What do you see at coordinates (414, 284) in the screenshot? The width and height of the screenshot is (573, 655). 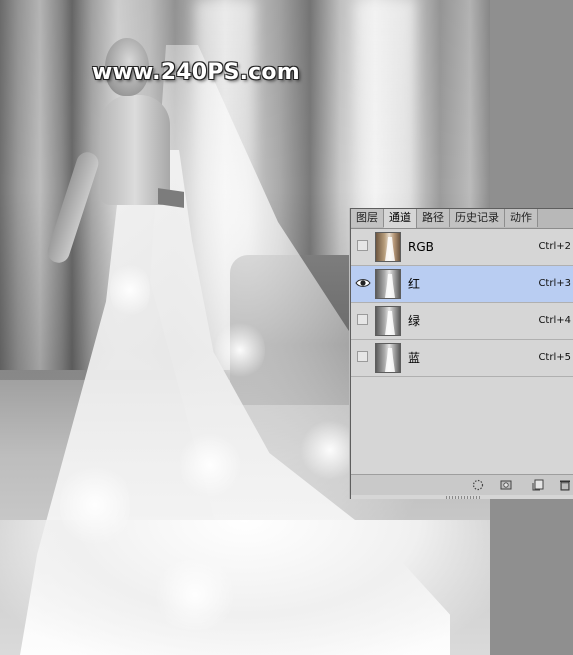 I see `channel-name: 红` at bounding box center [414, 284].